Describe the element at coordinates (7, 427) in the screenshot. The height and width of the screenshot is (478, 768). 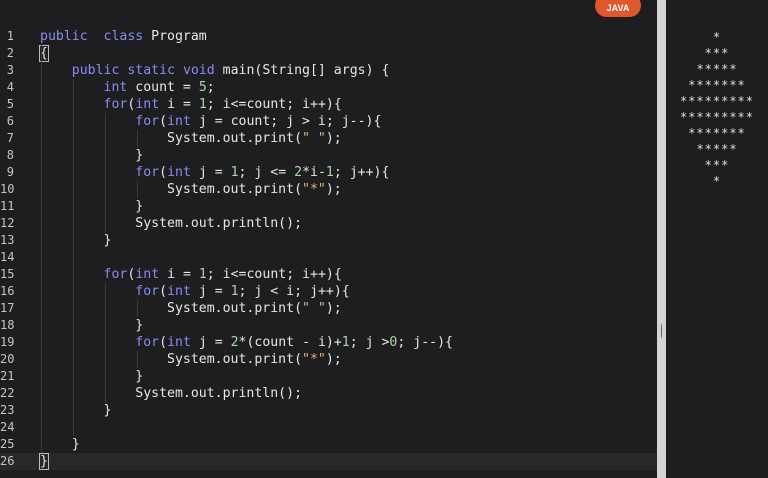
I see `line-number: 24` at that location.